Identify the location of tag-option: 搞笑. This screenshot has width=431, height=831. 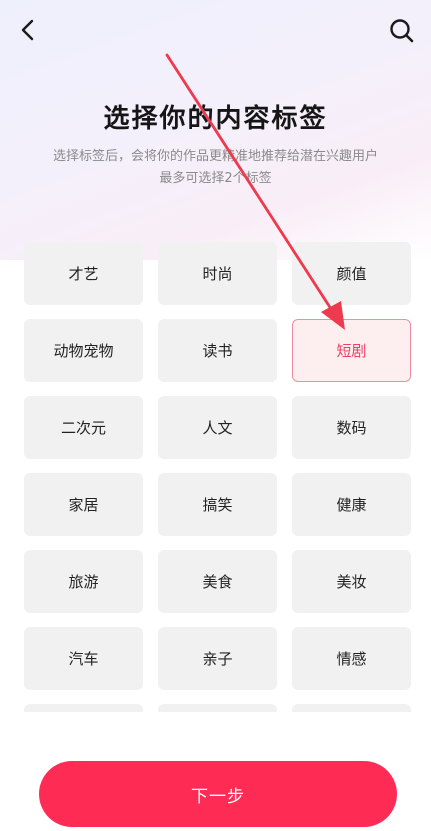
(217, 504).